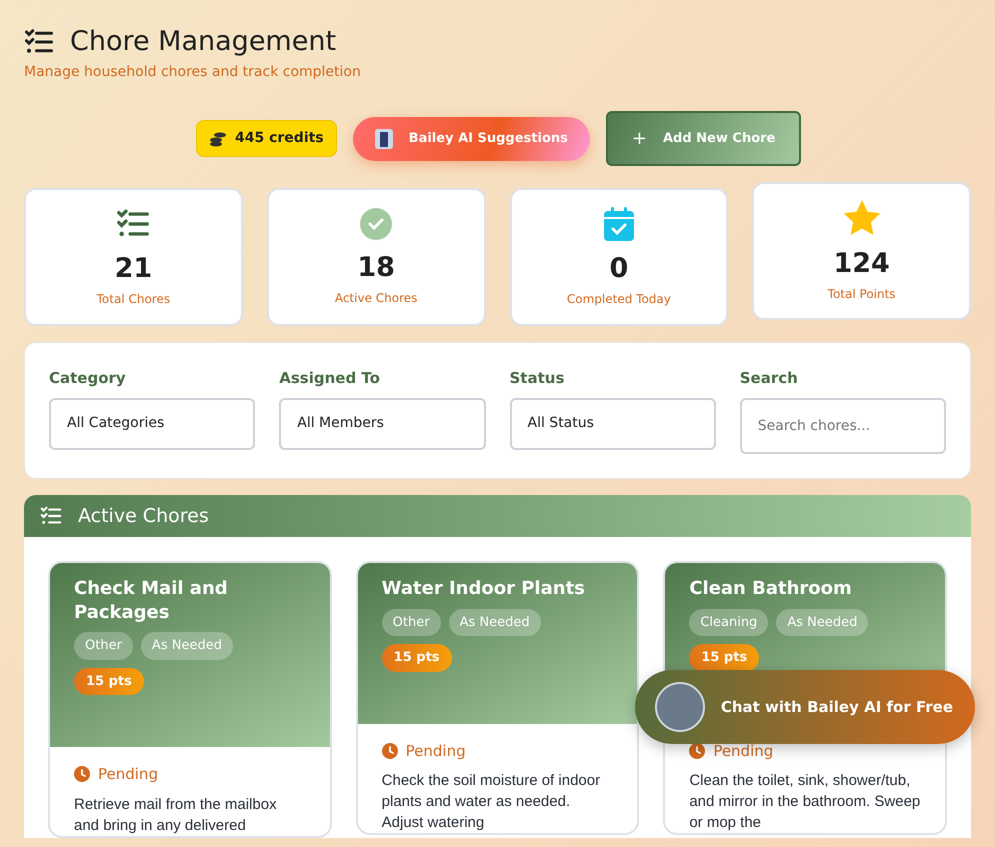 Image resolution: width=995 pixels, height=847 pixels. I want to click on stat-label: Total Points, so click(862, 294).